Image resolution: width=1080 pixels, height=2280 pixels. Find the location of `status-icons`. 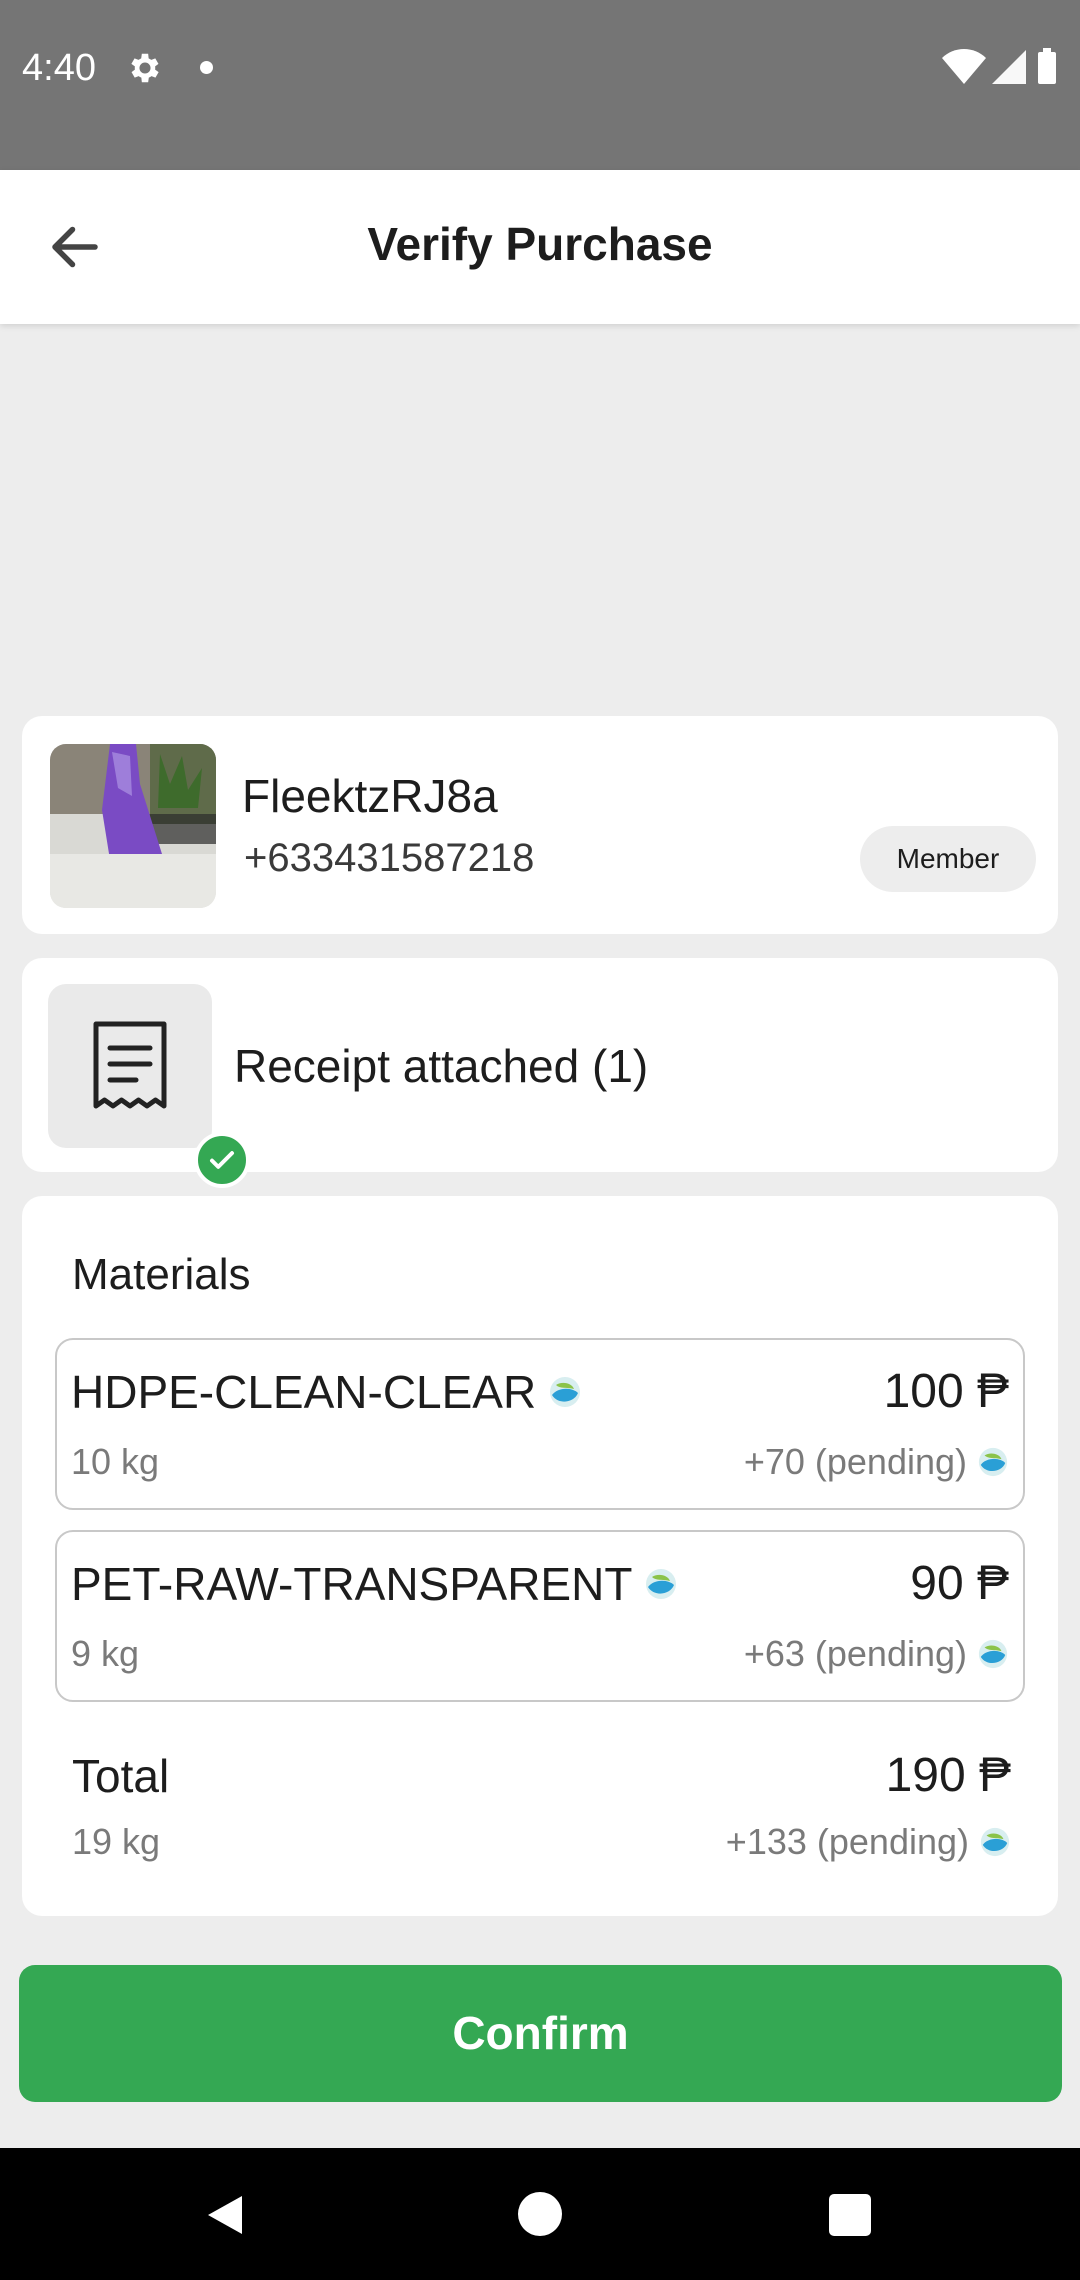

status-icons is located at coordinates (999, 66).